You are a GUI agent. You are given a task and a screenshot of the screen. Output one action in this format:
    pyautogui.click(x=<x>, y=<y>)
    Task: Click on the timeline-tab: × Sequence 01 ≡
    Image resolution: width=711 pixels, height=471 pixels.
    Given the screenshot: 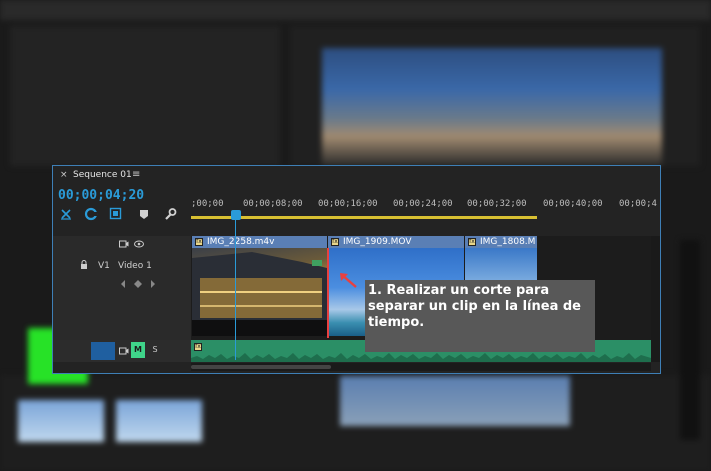 What is the action you would take?
    pyautogui.click(x=356, y=176)
    